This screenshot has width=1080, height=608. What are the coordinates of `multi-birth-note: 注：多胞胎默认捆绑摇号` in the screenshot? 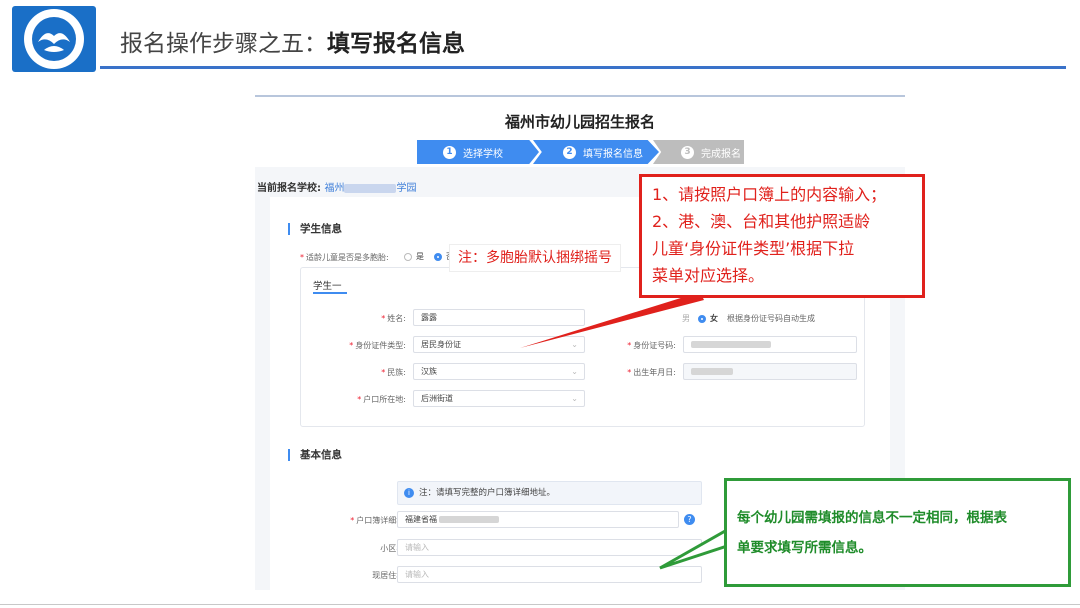 It's located at (535, 258).